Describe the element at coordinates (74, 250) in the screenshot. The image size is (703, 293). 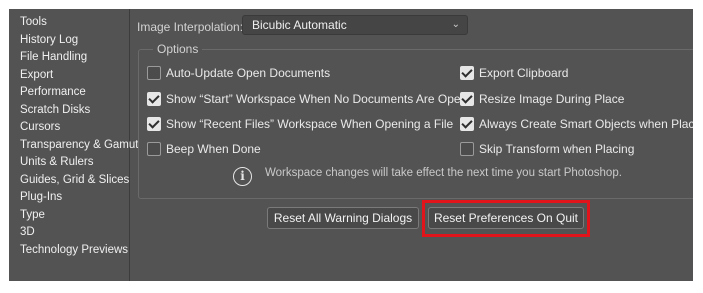
I see `sidebar-item-technology-previews: Technology Previews` at that location.